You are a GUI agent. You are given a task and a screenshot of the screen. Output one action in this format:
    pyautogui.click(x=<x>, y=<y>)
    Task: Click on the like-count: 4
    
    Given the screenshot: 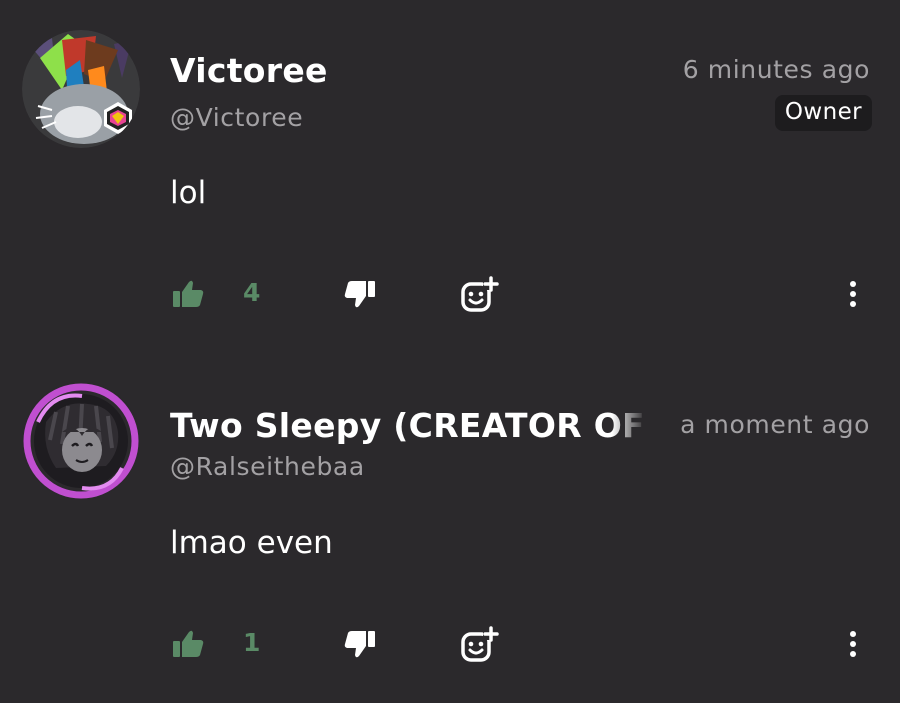 What is the action you would take?
    pyautogui.click(x=252, y=292)
    